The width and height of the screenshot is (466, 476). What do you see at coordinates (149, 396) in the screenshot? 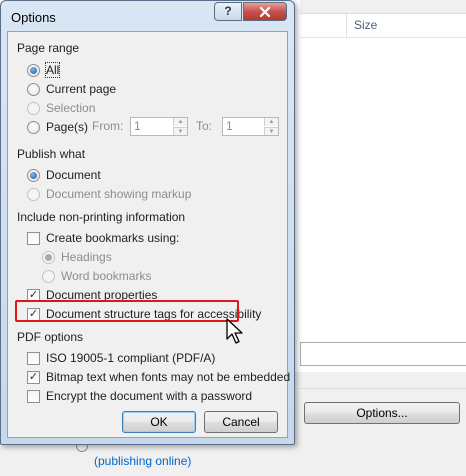
I see `encrypt-label: Encrypt the document with a password` at bounding box center [149, 396].